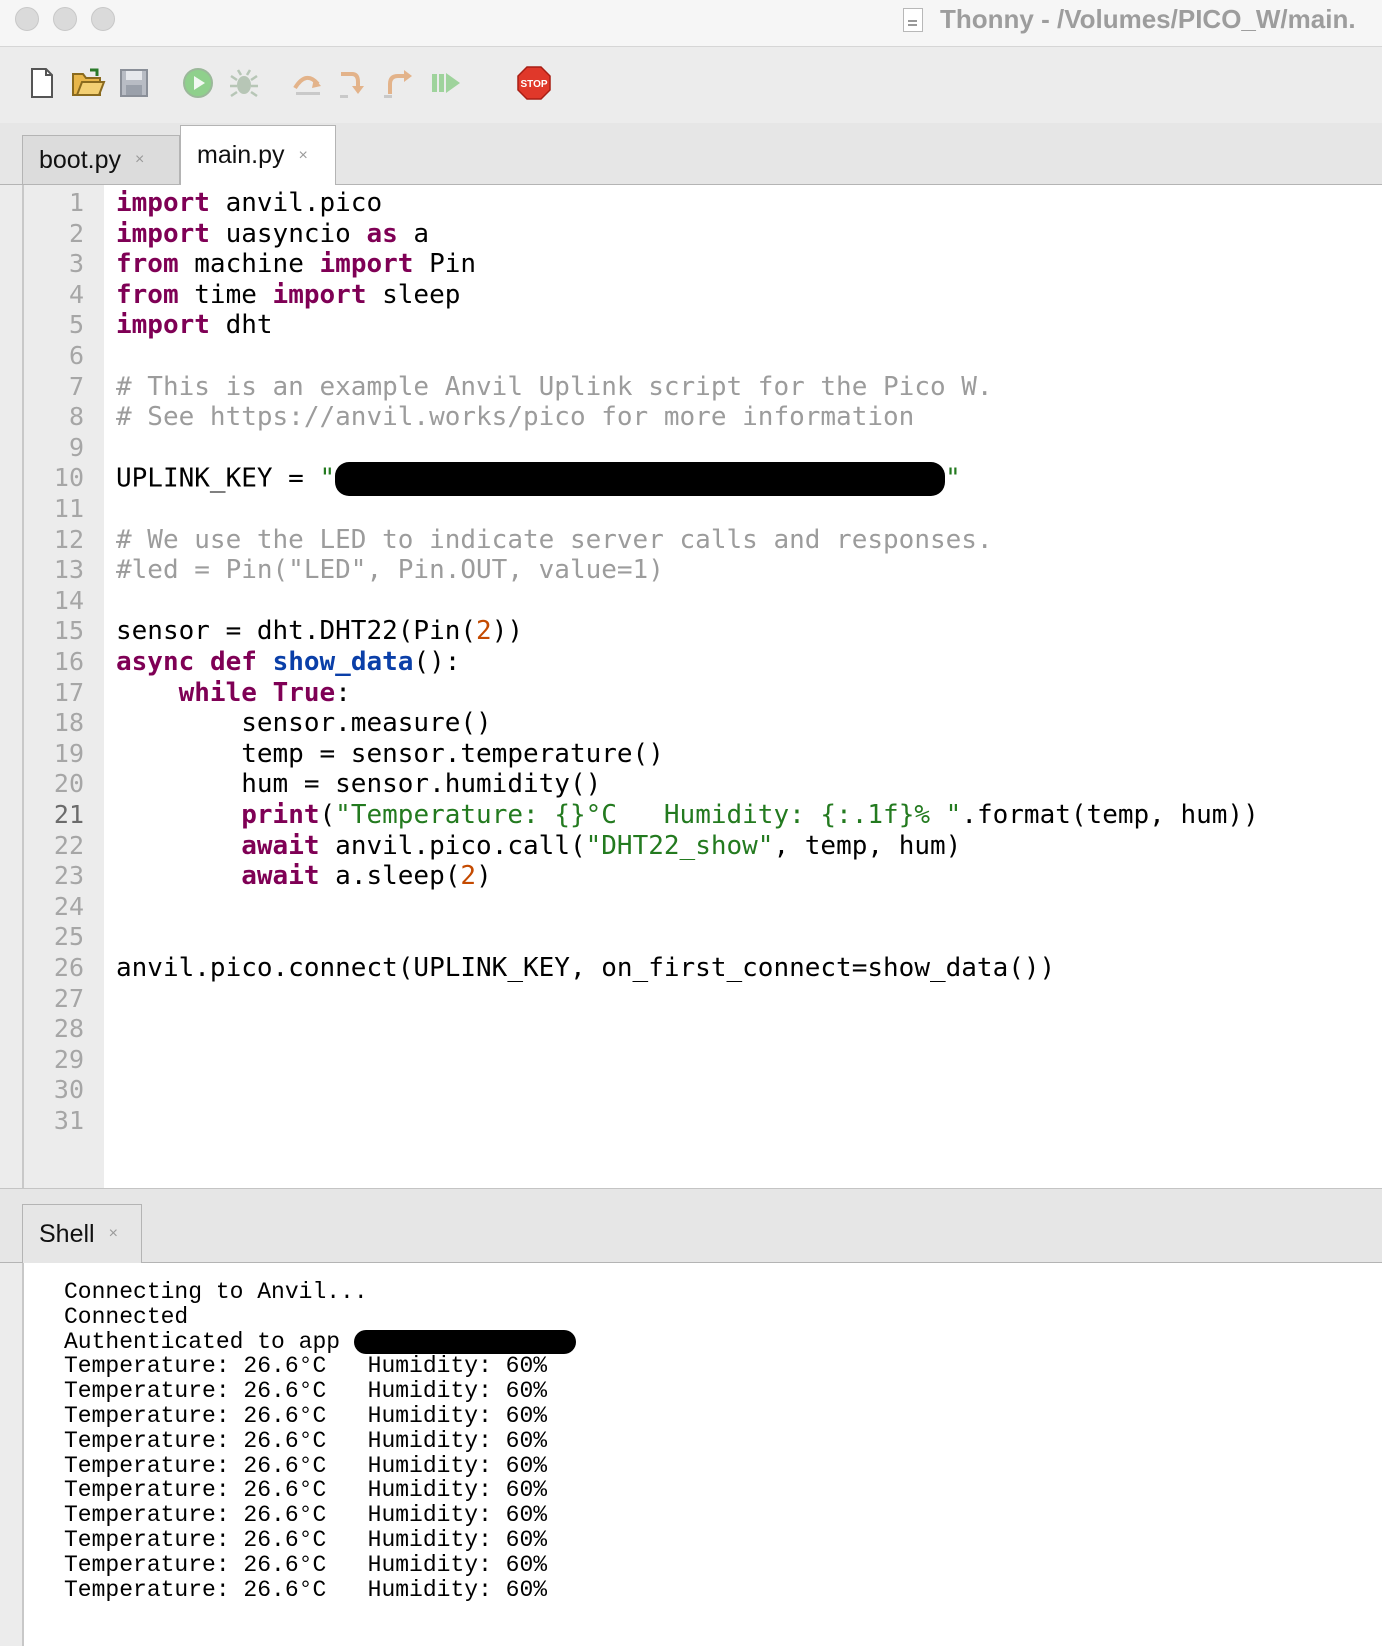 Image resolution: width=1382 pixels, height=1646 pixels. What do you see at coordinates (691, 1195) in the screenshot?
I see `pane-splitter` at bounding box center [691, 1195].